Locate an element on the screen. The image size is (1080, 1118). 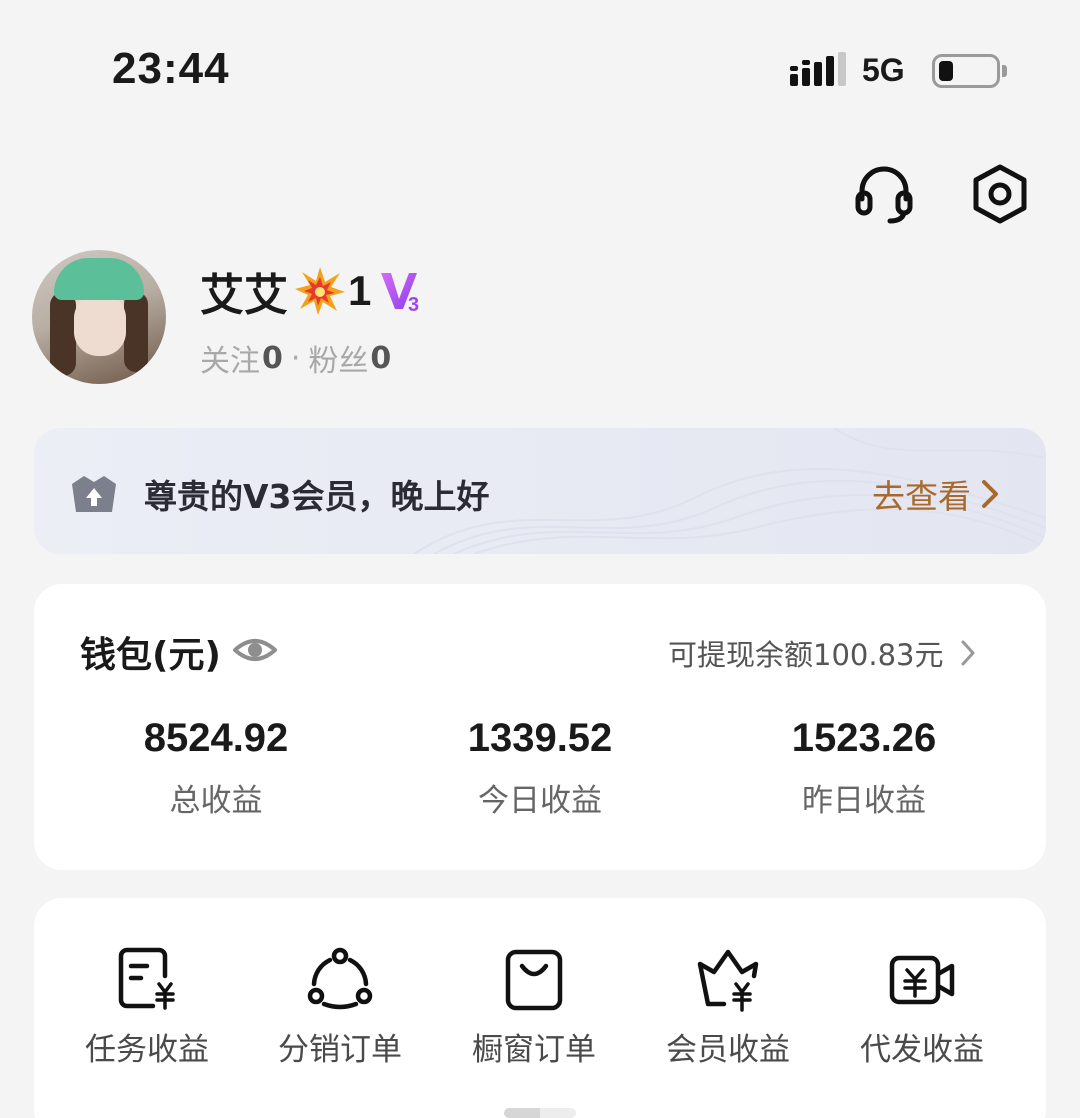
profile-name: 艾艾 is located at coordinates (244, 295).